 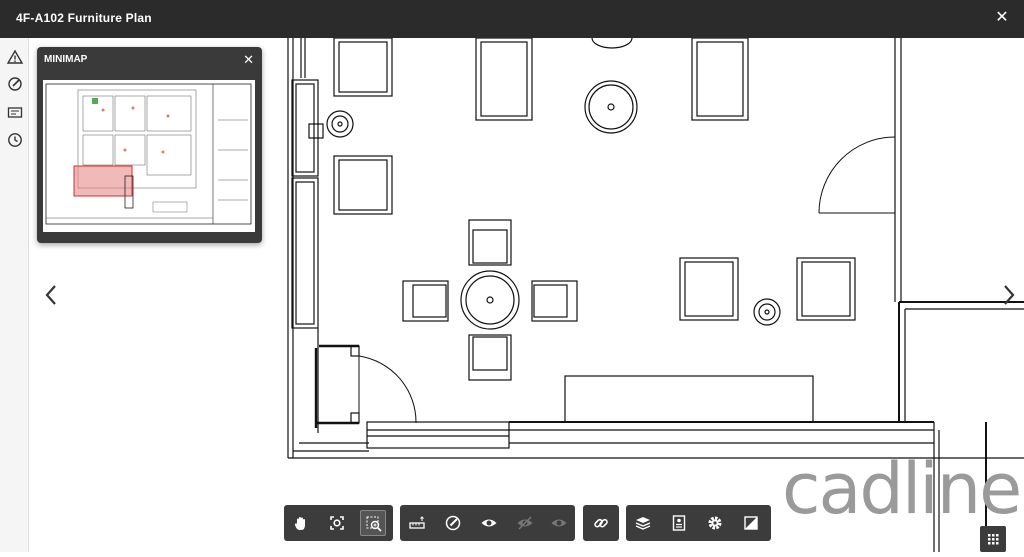 What do you see at coordinates (66, 59) in the screenshot?
I see `minimap-title: MINIMAP` at bounding box center [66, 59].